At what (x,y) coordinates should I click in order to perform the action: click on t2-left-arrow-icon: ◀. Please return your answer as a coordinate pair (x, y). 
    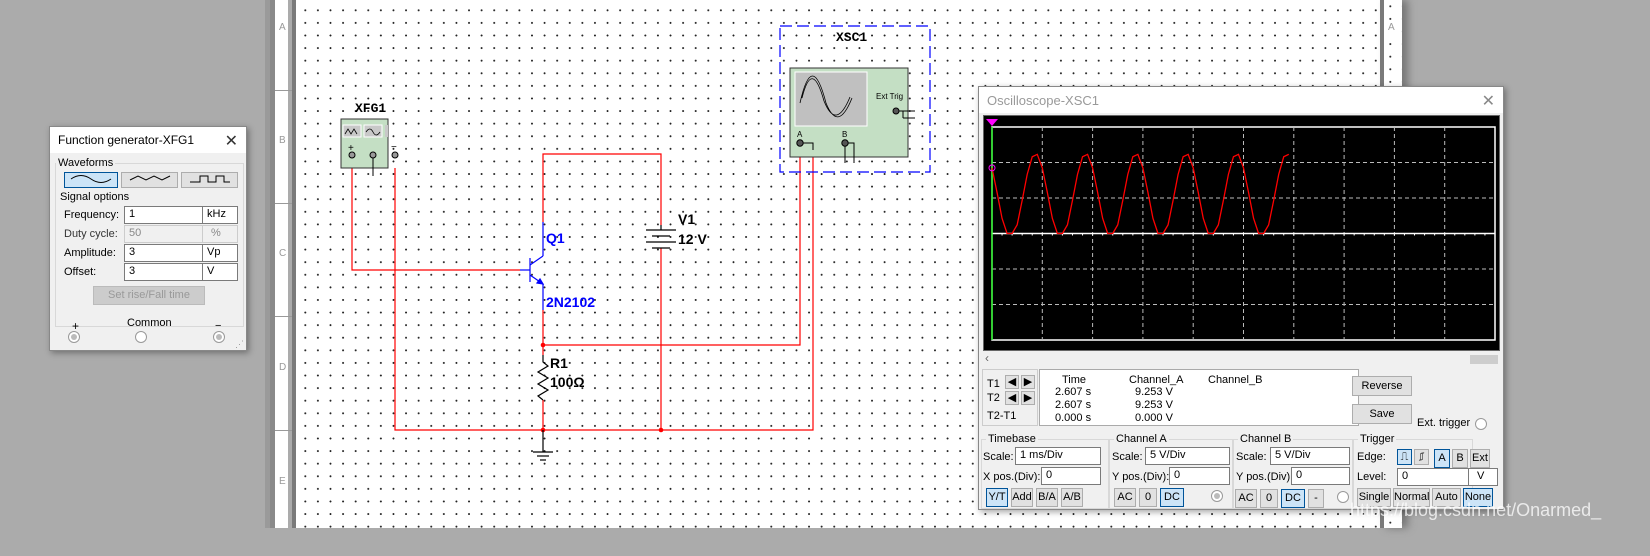
    Looking at the image, I should click on (1012, 398).